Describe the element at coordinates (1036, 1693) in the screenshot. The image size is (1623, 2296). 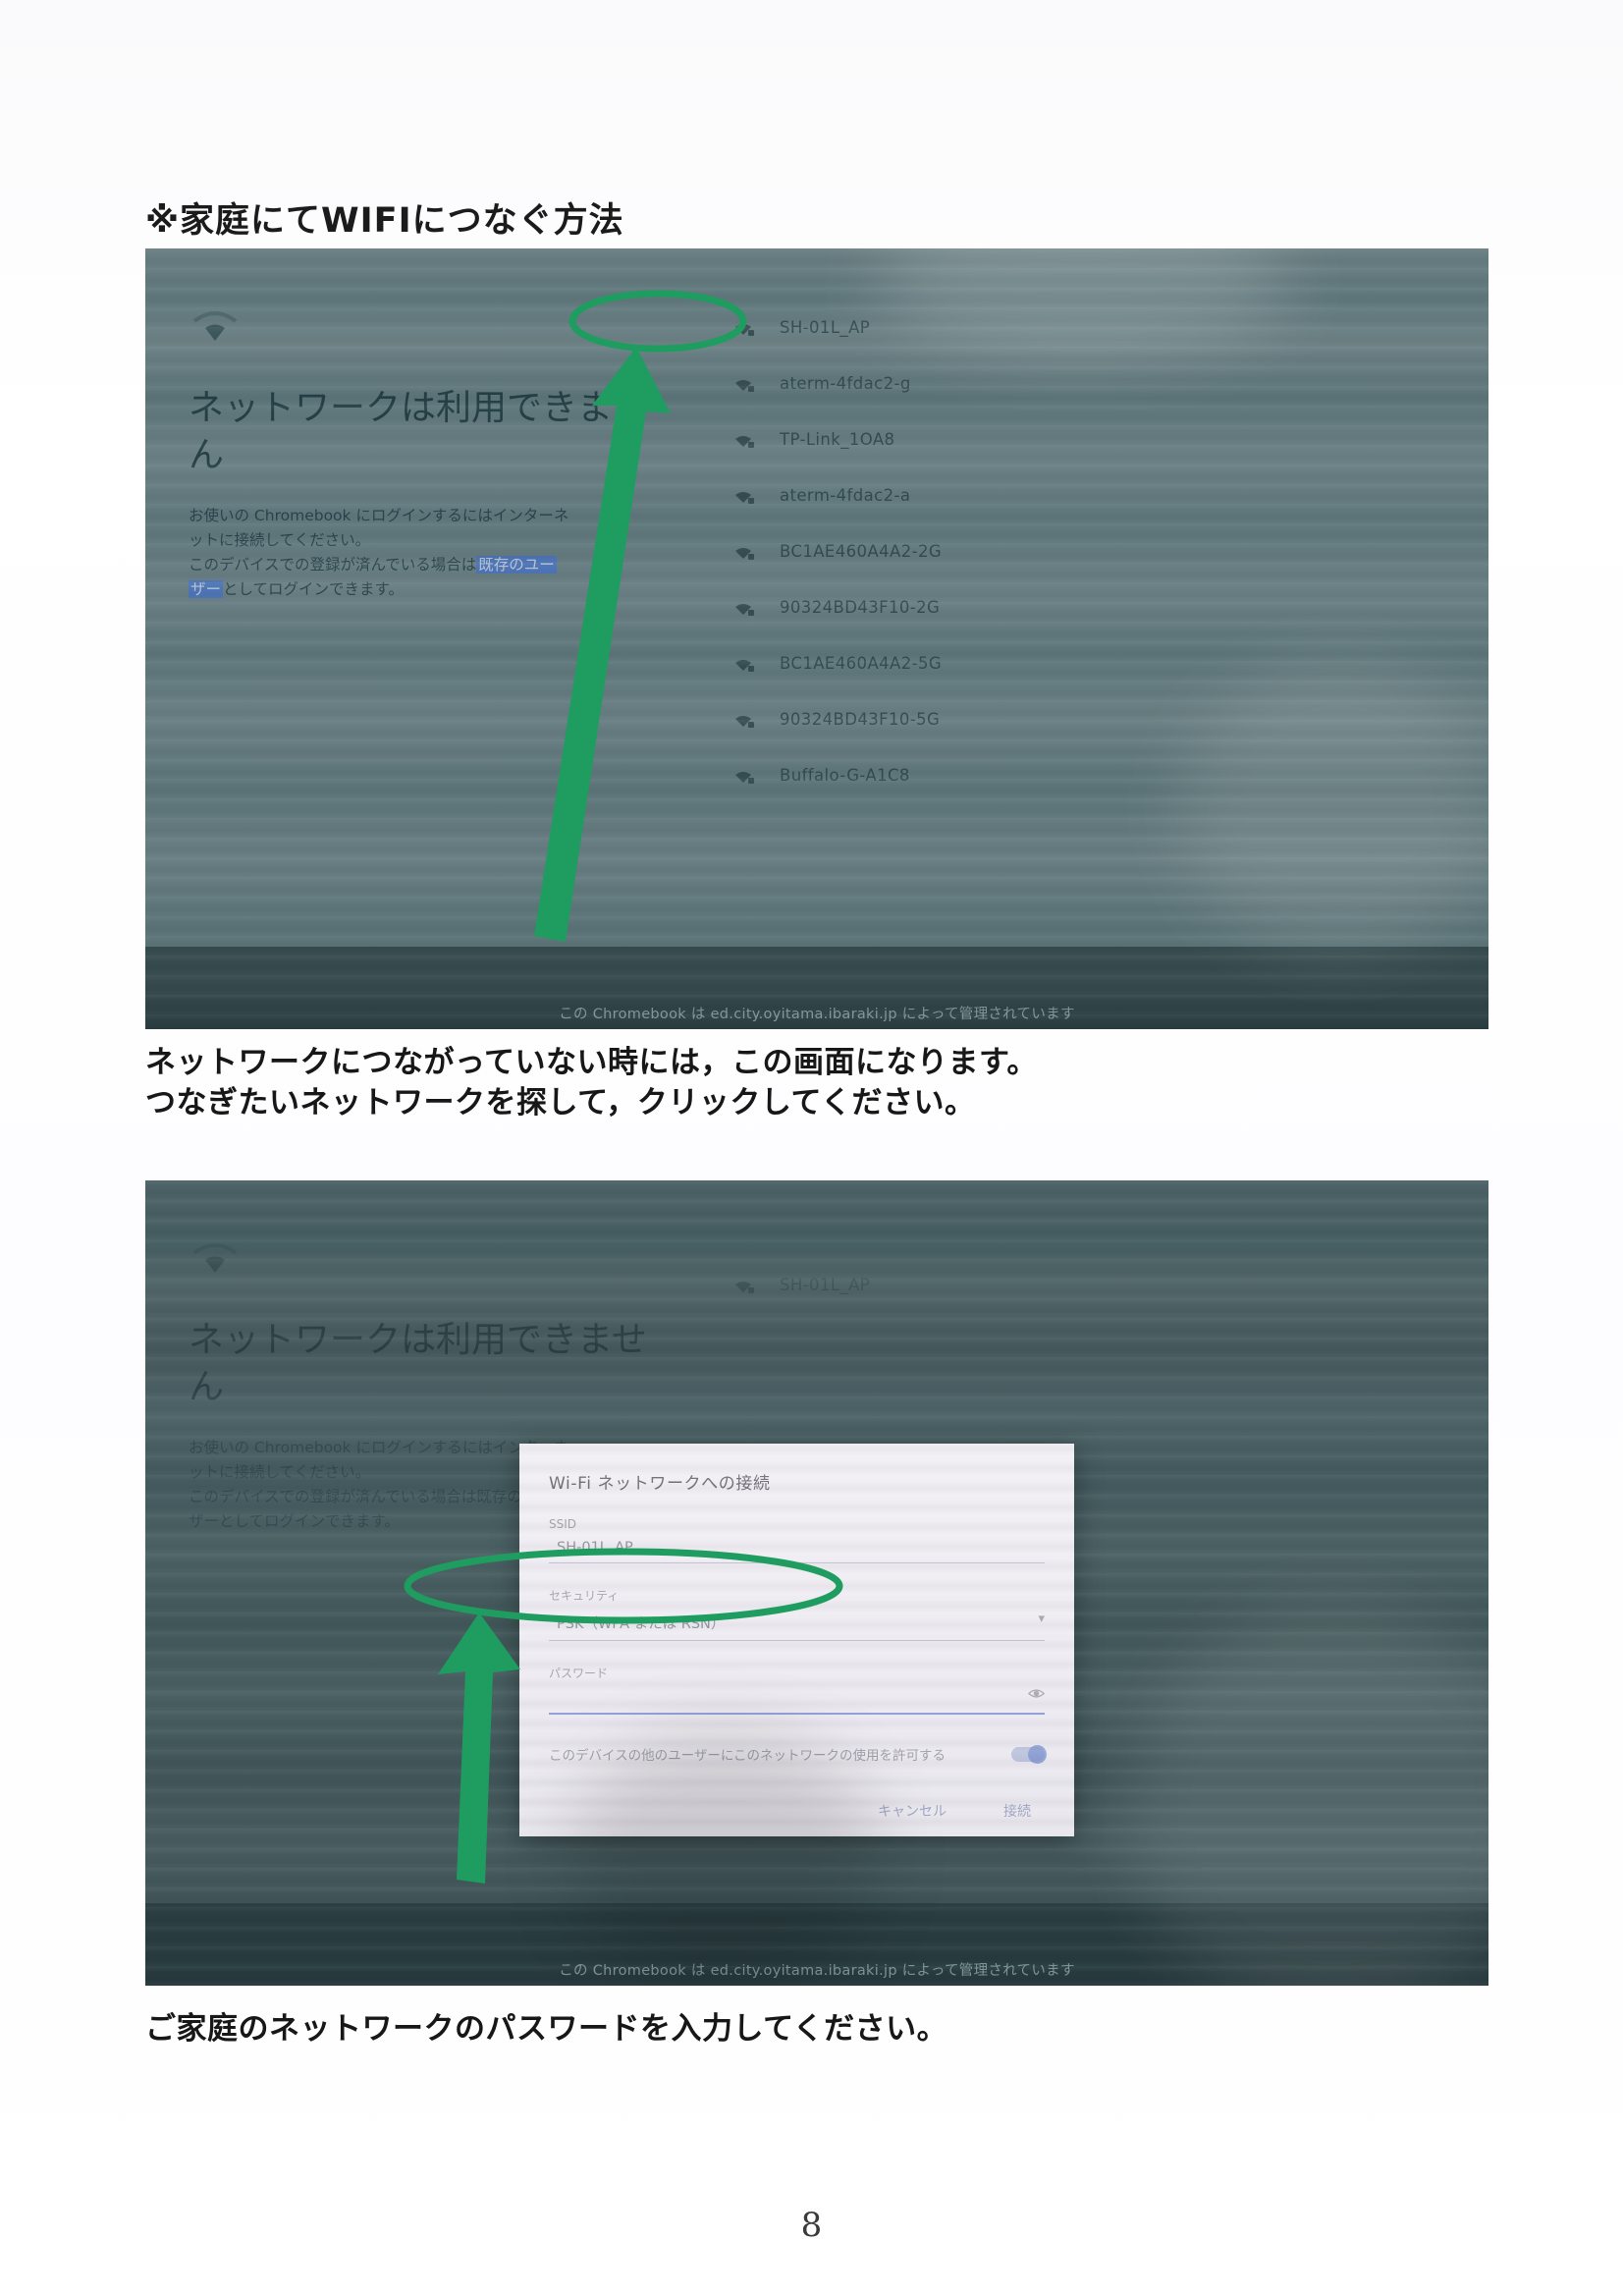
I see `eye-icon` at that location.